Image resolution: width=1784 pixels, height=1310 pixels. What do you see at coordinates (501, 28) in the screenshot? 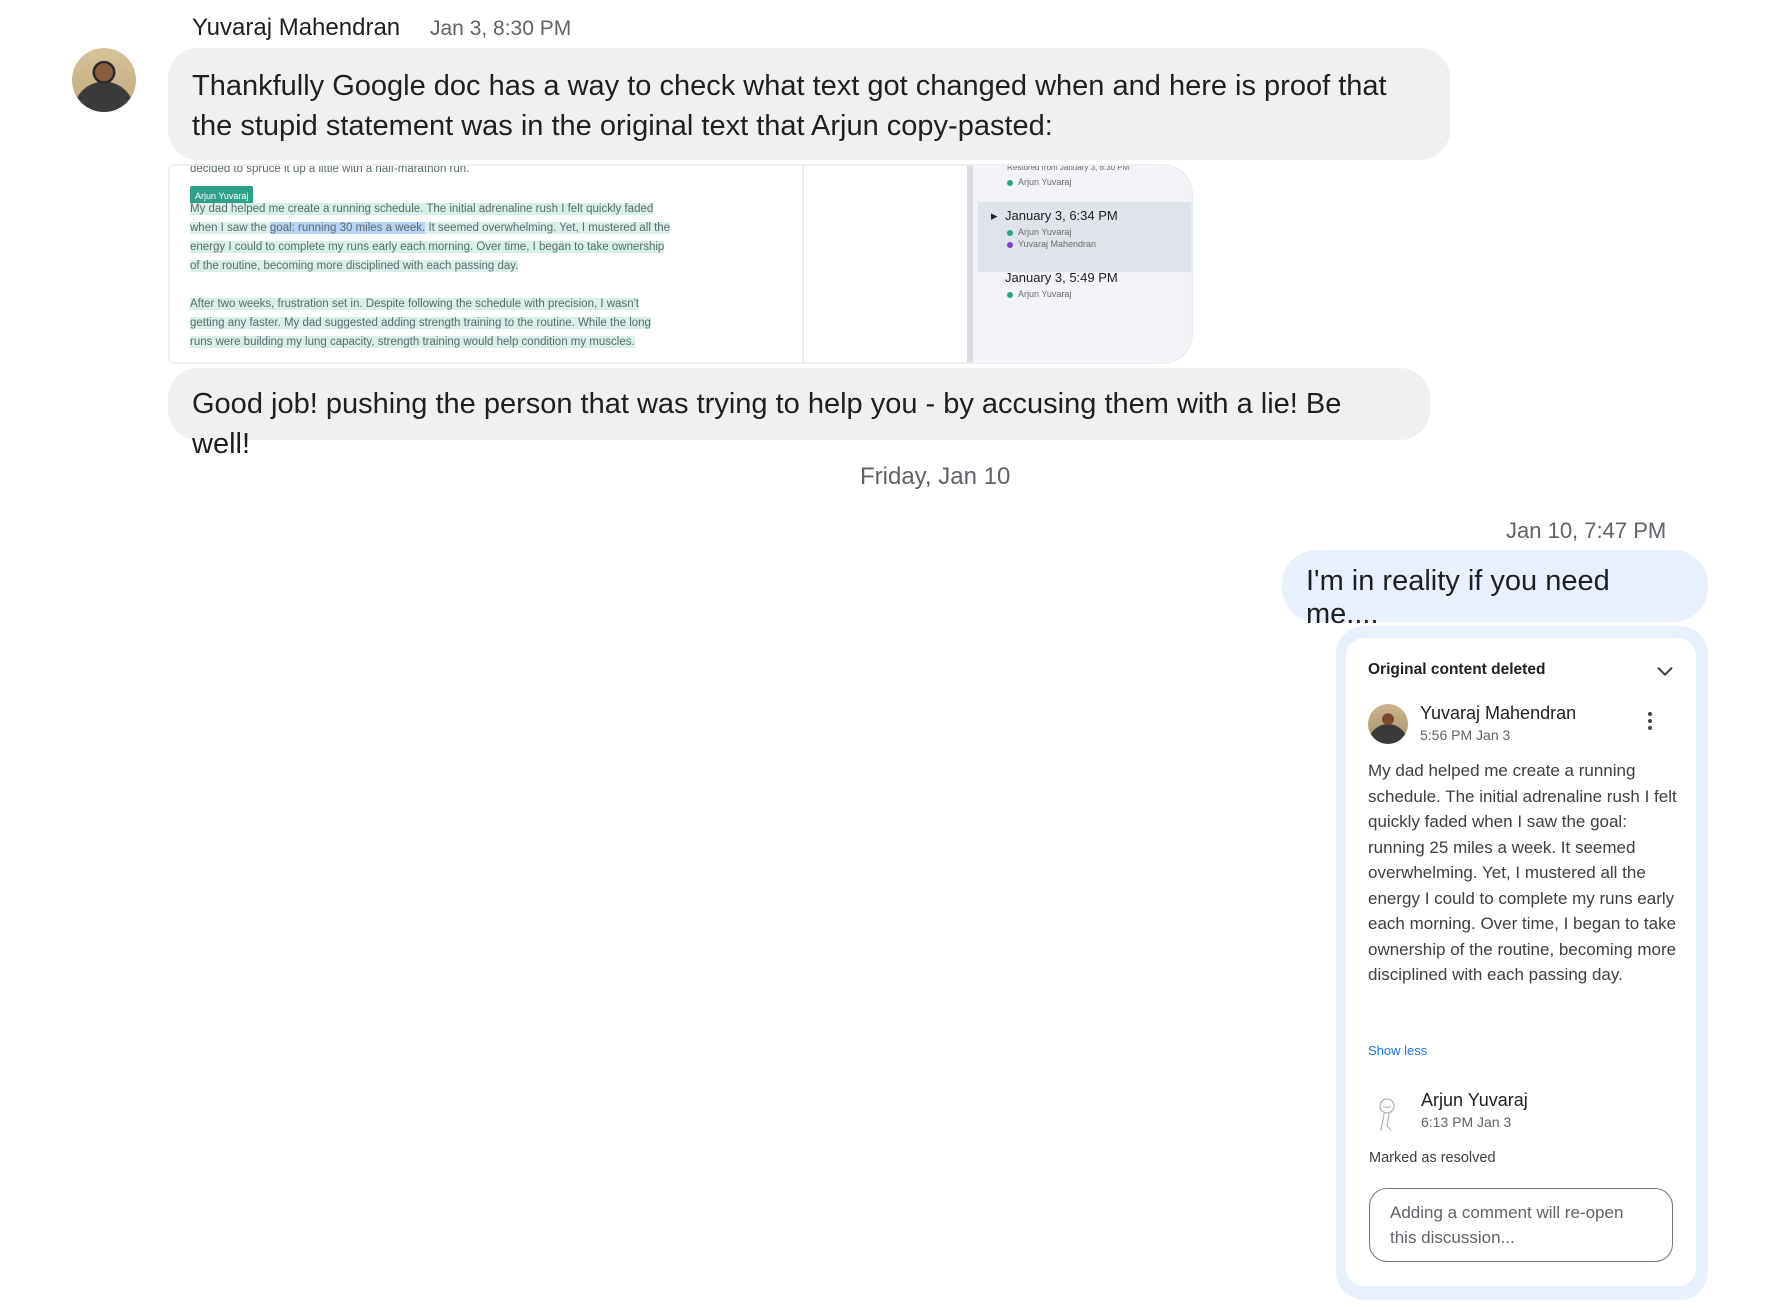
I see `message-timestamp: Jan 3, 8:30 PM` at bounding box center [501, 28].